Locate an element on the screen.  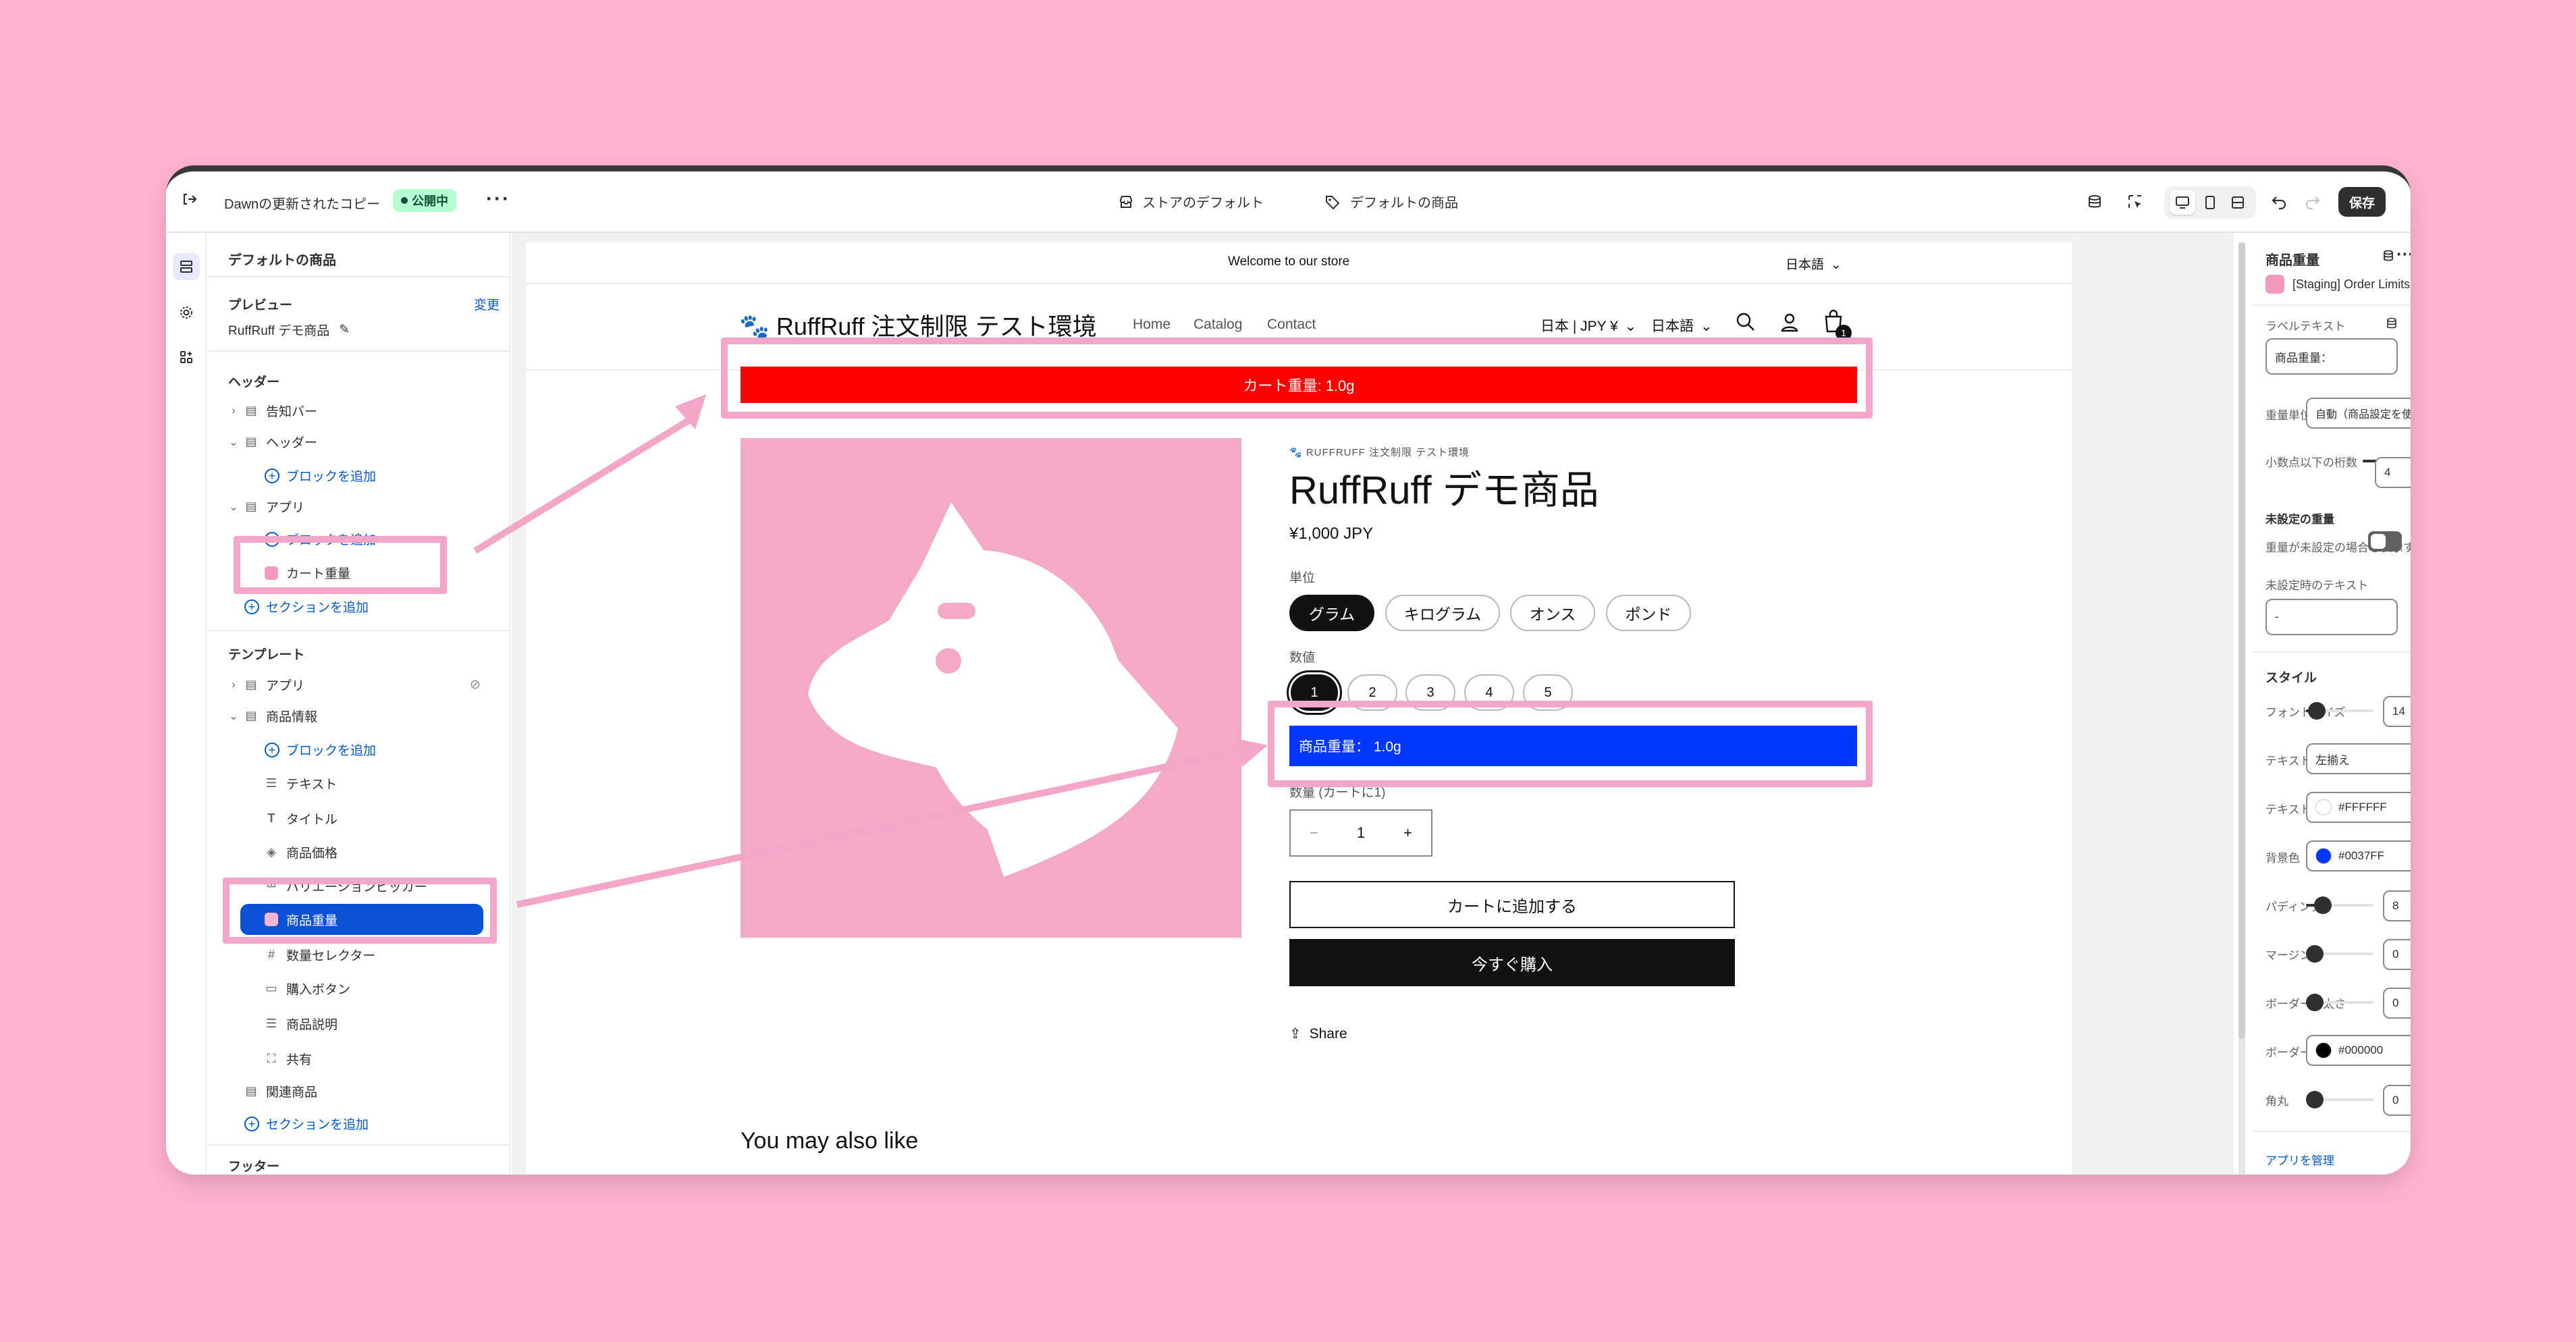
sidebar-item-text: ☰ テキスト is located at coordinates (301, 784).